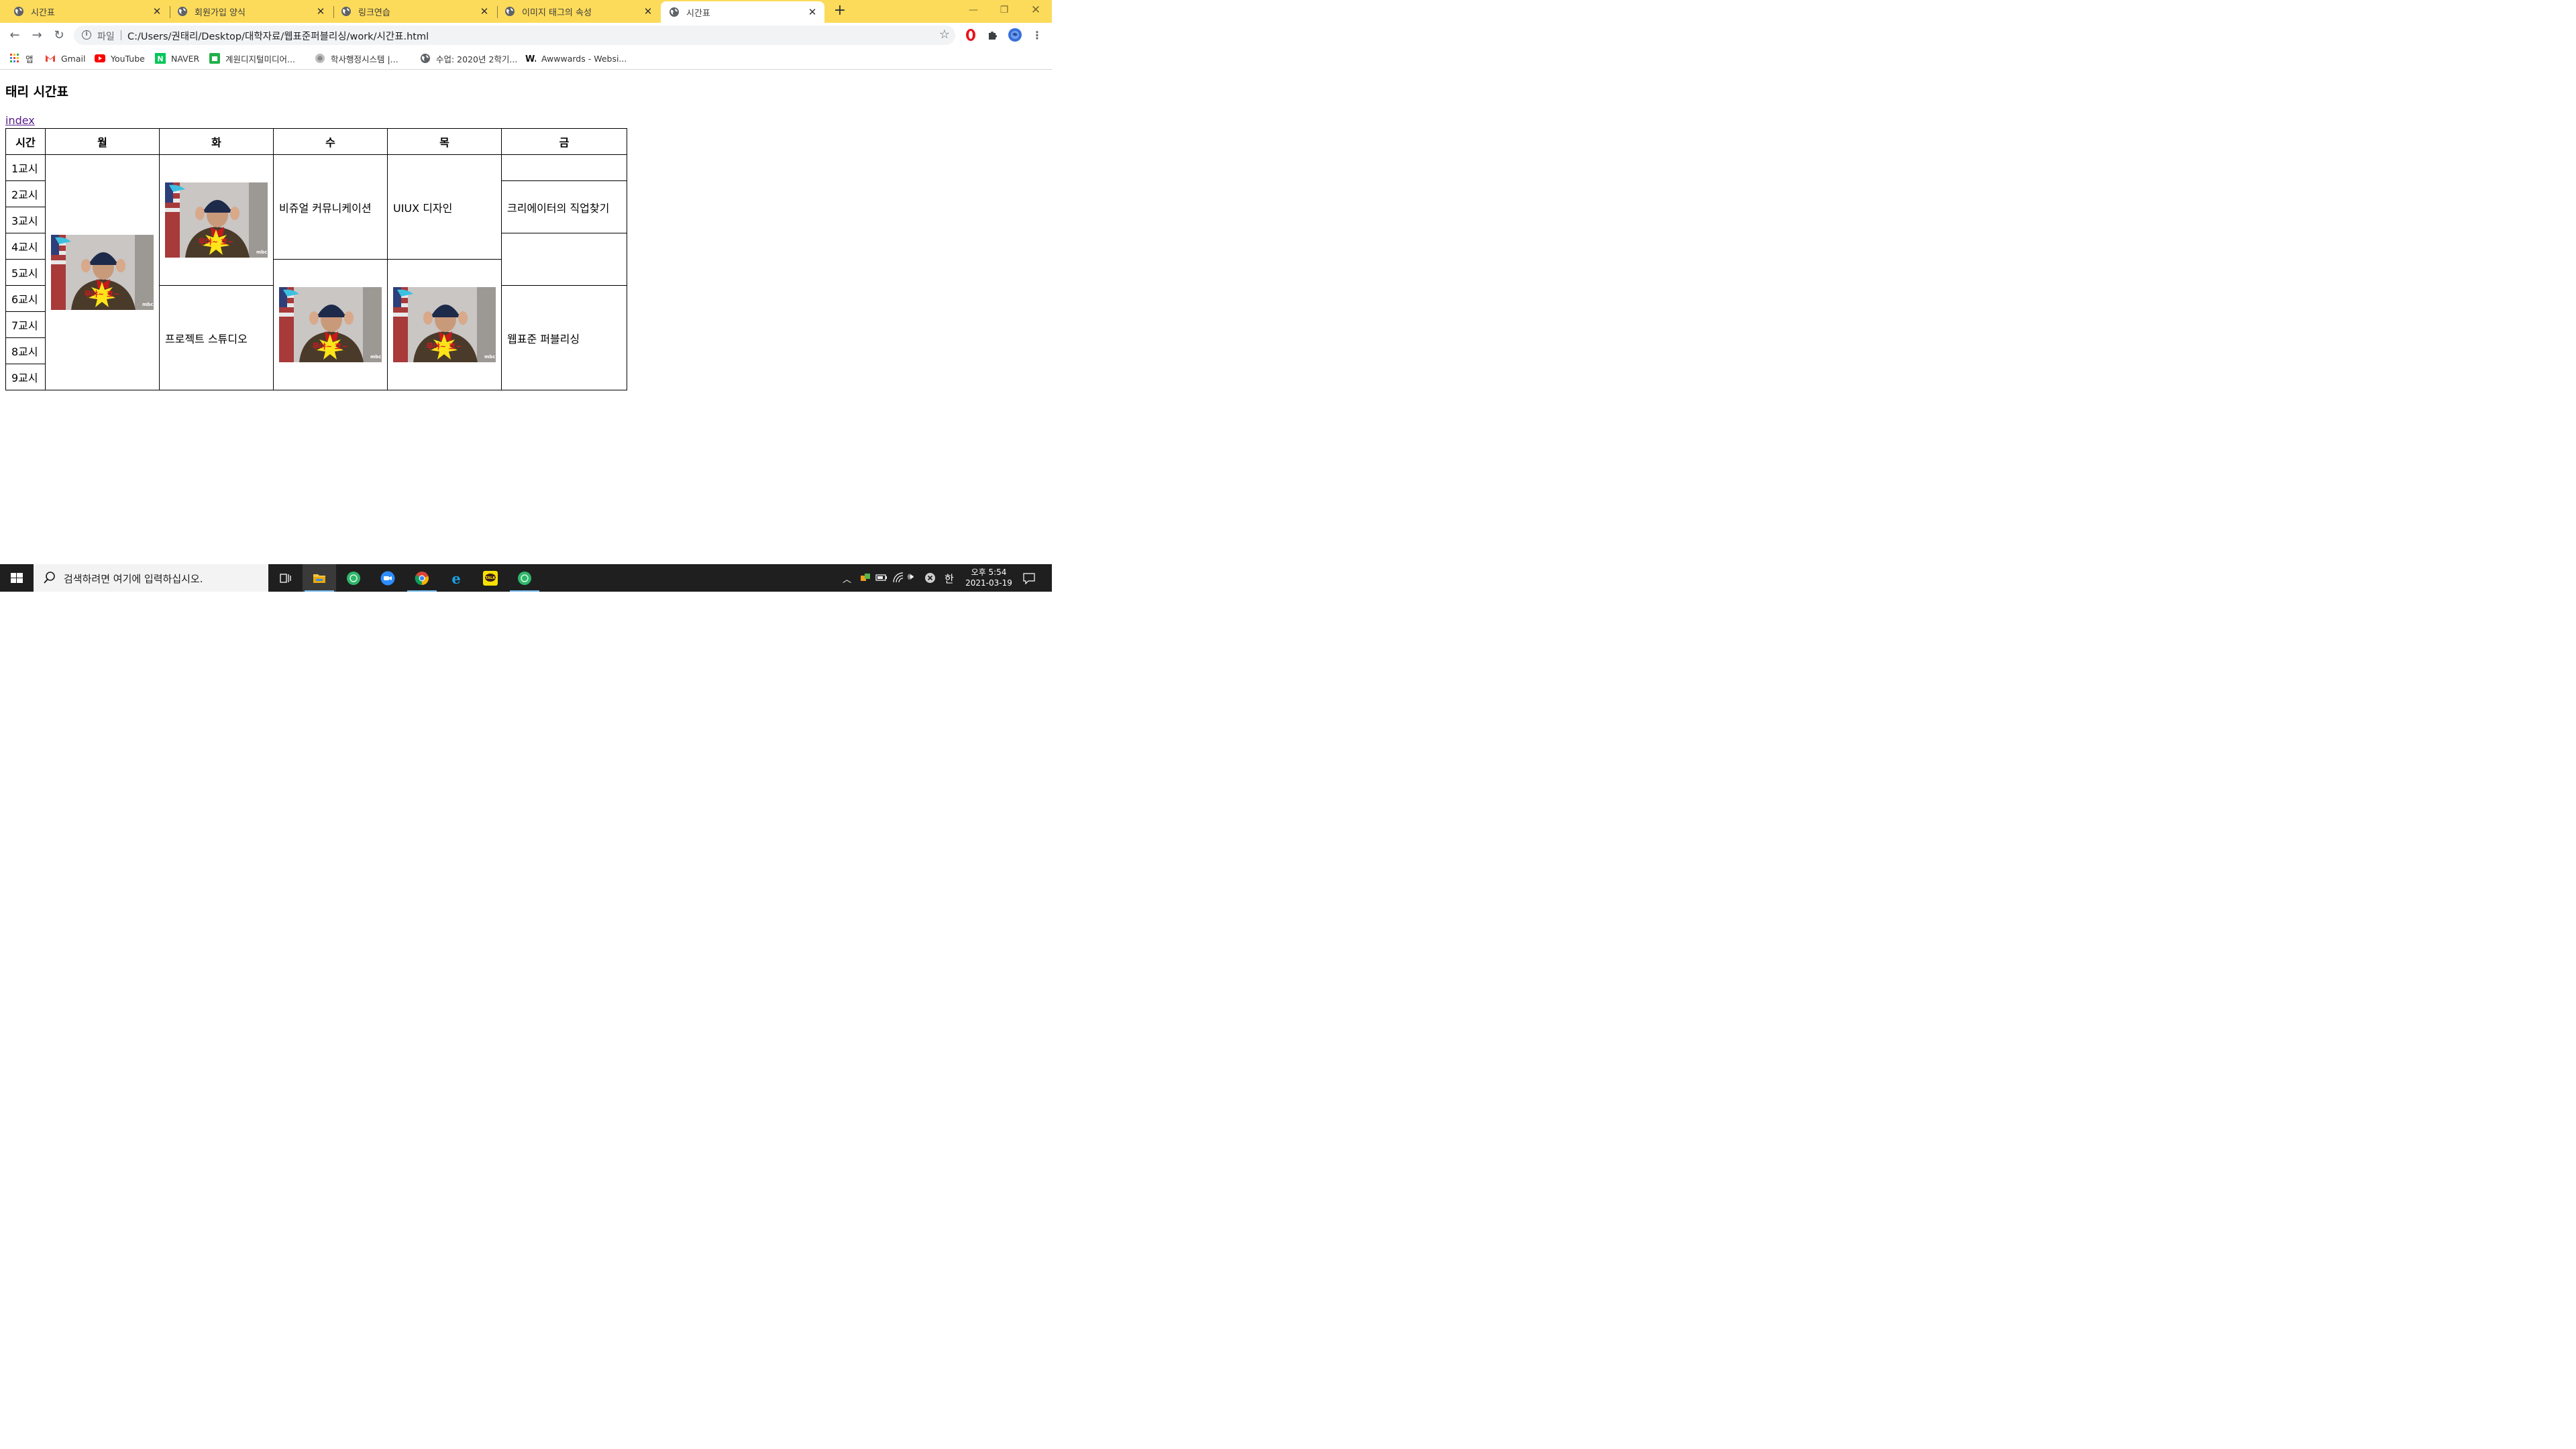 The height and width of the screenshot is (1449, 2576). Describe the element at coordinates (557, 12) in the screenshot. I see `tab-label: 이미지 태그의 속성` at that location.